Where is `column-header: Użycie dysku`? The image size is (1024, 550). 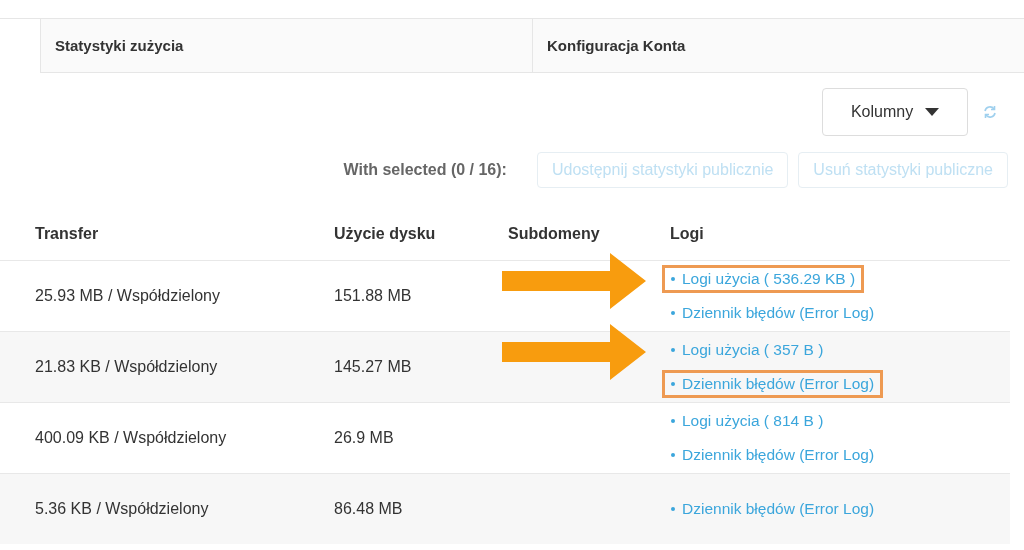 column-header: Użycie dysku is located at coordinates (385, 234).